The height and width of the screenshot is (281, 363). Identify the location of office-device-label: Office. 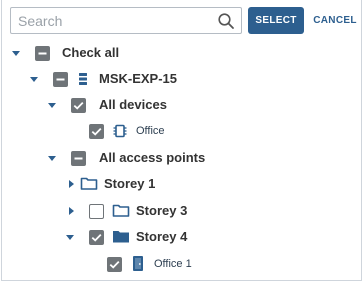
(150, 131).